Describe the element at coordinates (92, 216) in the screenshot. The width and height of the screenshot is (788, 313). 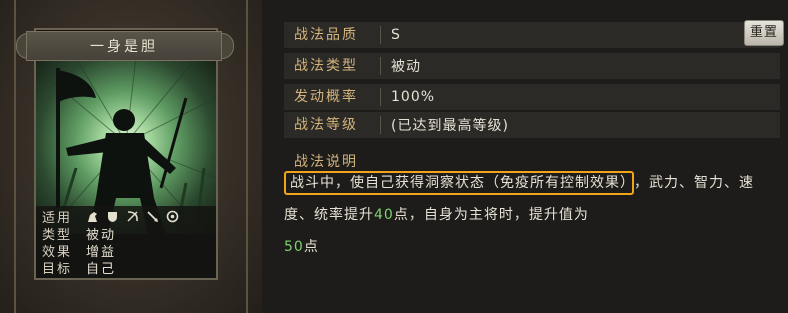
I see `cavalry-icon` at that location.